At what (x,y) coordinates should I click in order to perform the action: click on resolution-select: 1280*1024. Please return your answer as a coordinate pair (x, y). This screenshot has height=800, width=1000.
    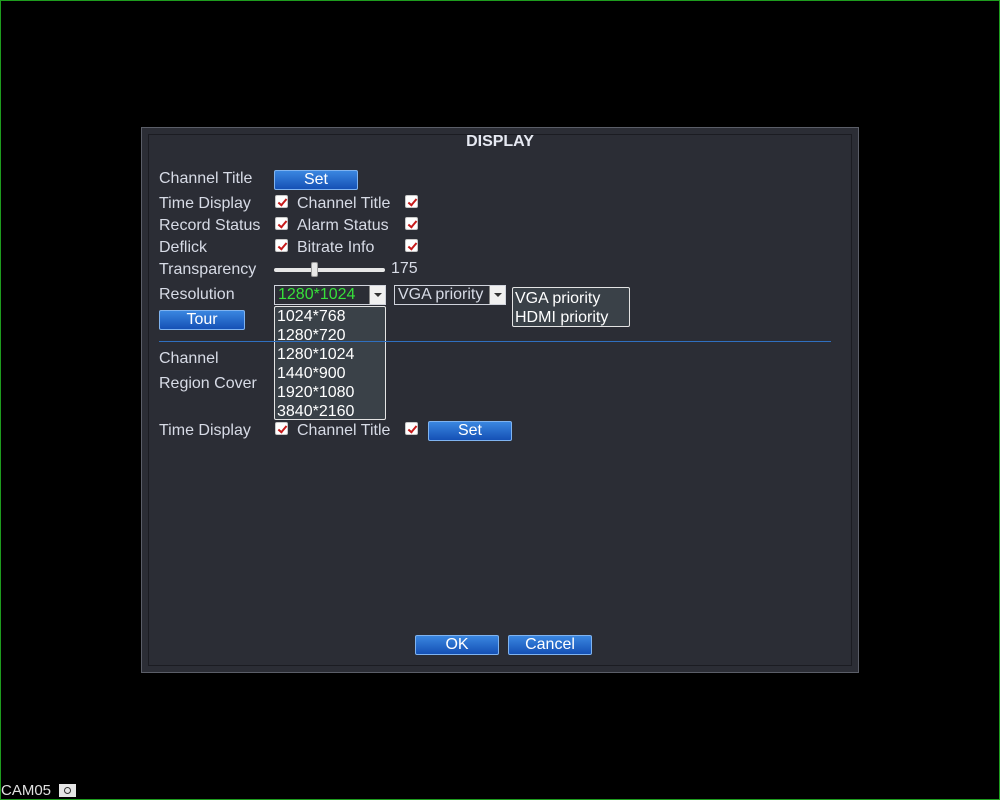
    Looking at the image, I should click on (330, 295).